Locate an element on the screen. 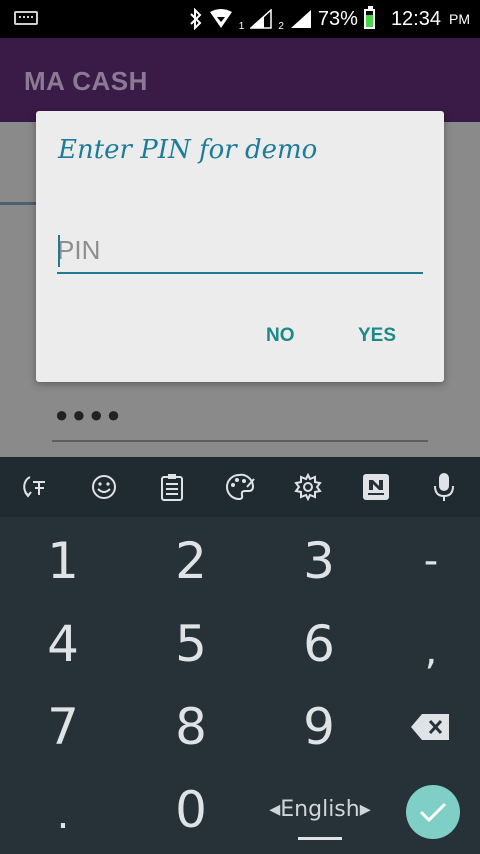 This screenshot has height=854, width=480. key-7: 7 is located at coordinates (63, 727).